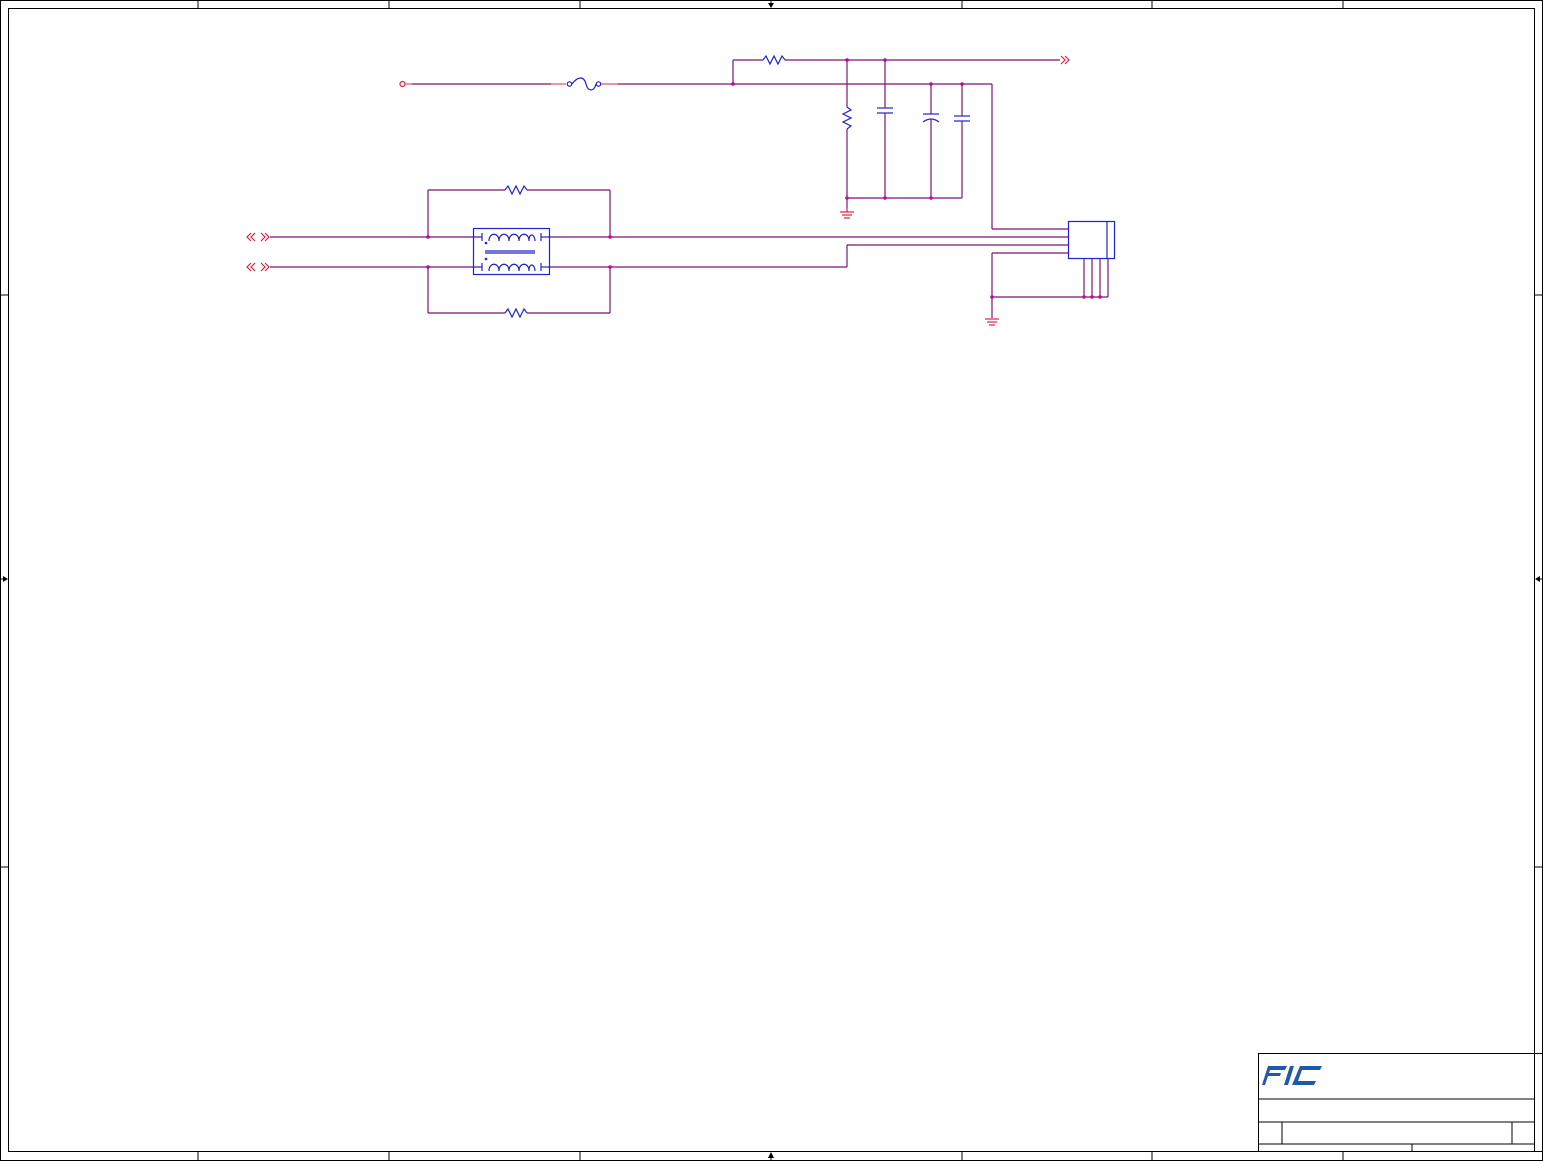 The height and width of the screenshot is (1161, 1543). What do you see at coordinates (771, 1156) in the screenshot?
I see `center-mark-bottom` at bounding box center [771, 1156].